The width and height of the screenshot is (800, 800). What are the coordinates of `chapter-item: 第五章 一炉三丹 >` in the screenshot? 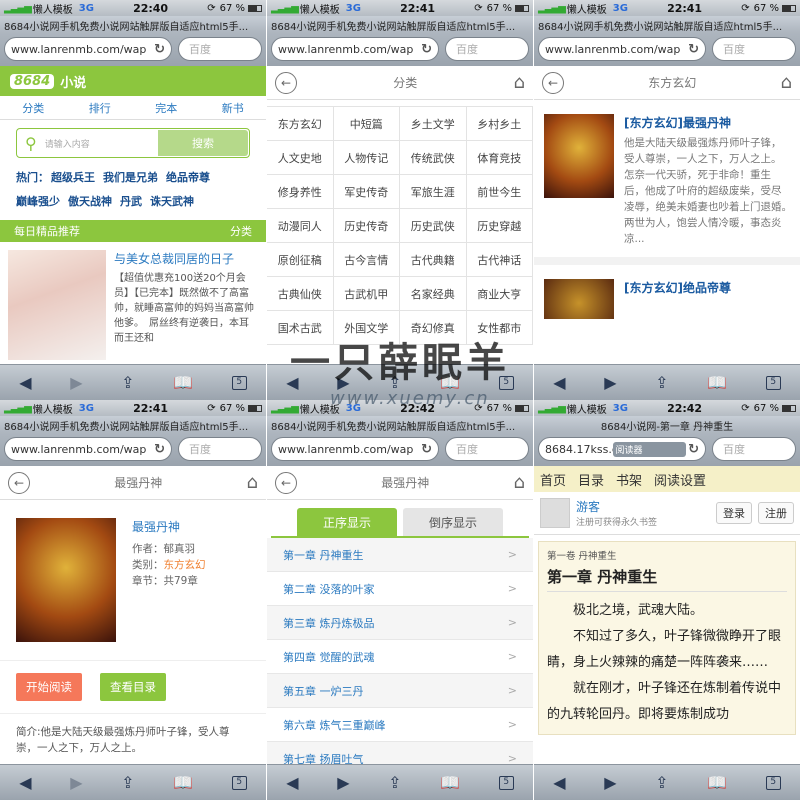 It's located at (400, 691).